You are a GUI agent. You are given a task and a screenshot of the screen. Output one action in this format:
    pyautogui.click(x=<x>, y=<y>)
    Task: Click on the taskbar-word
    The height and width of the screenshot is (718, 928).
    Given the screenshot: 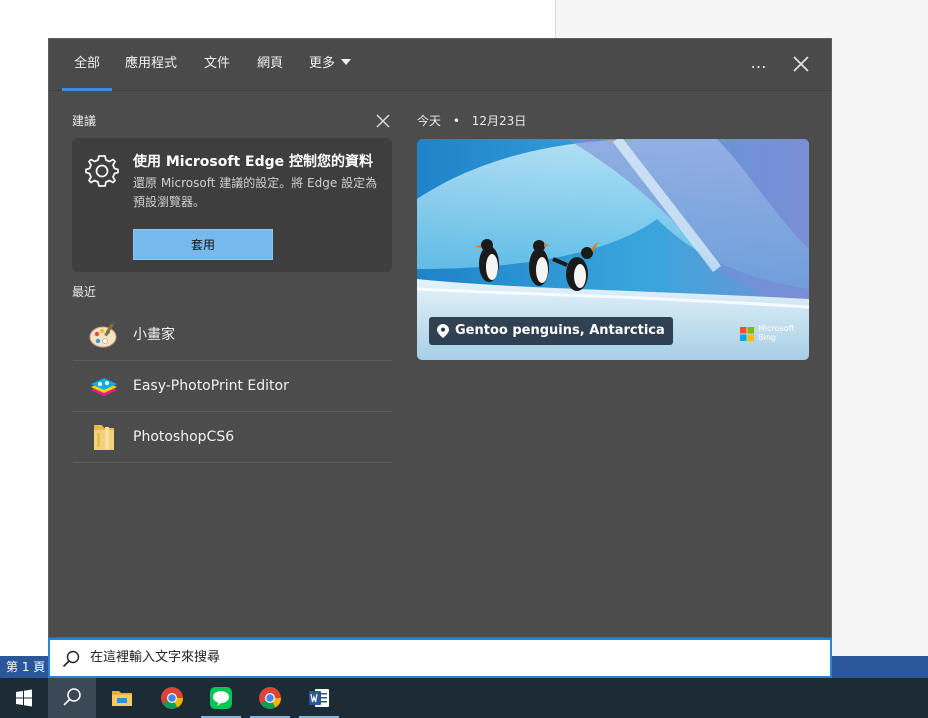 What is the action you would take?
    pyautogui.click(x=319, y=698)
    